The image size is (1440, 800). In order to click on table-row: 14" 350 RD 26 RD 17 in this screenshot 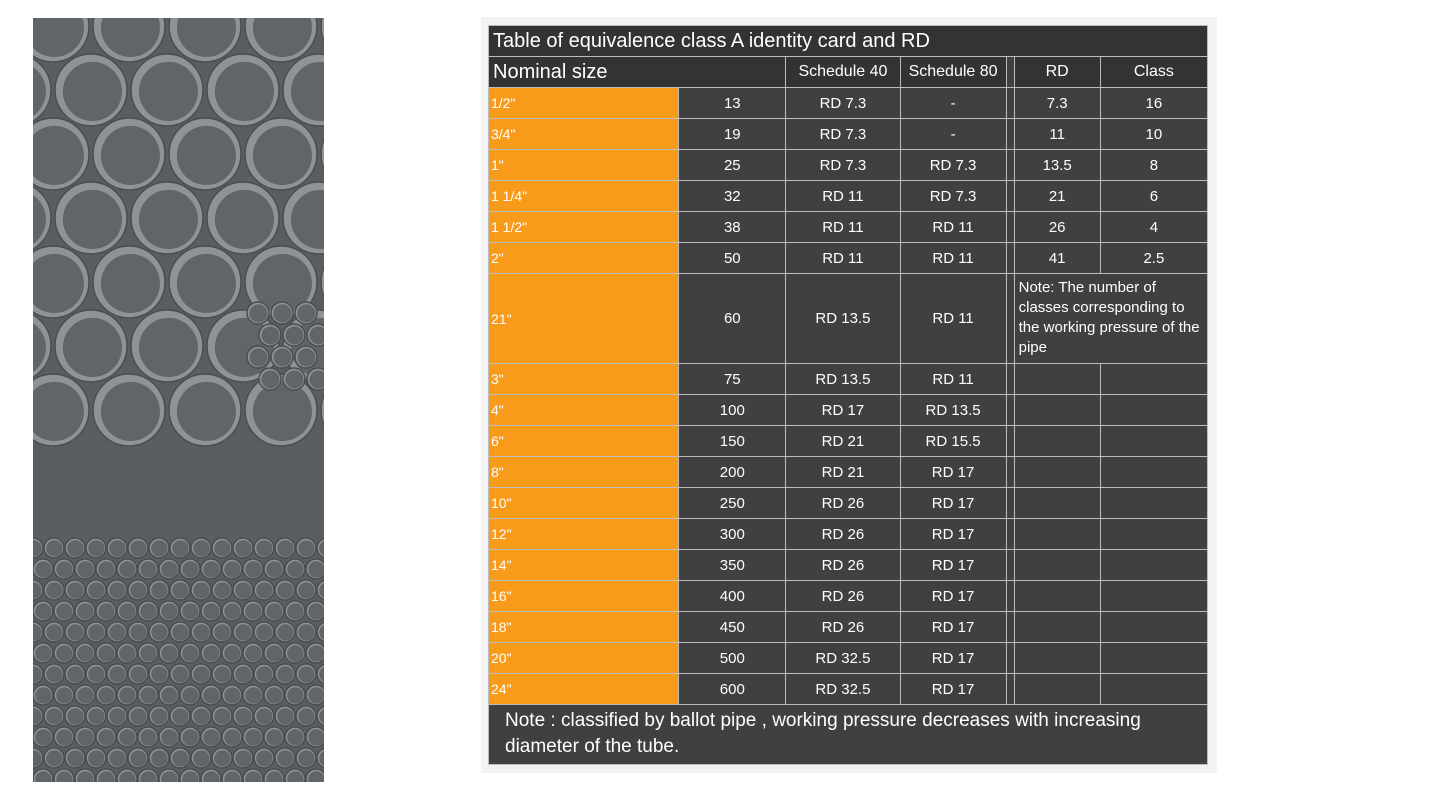, I will do `click(848, 565)`.